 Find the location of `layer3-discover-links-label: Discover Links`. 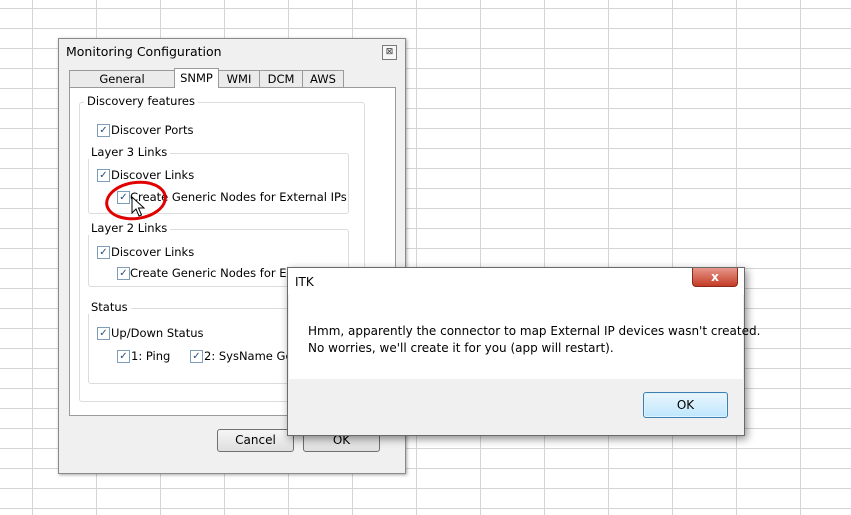

layer3-discover-links-label: Discover Links is located at coordinates (153, 175).